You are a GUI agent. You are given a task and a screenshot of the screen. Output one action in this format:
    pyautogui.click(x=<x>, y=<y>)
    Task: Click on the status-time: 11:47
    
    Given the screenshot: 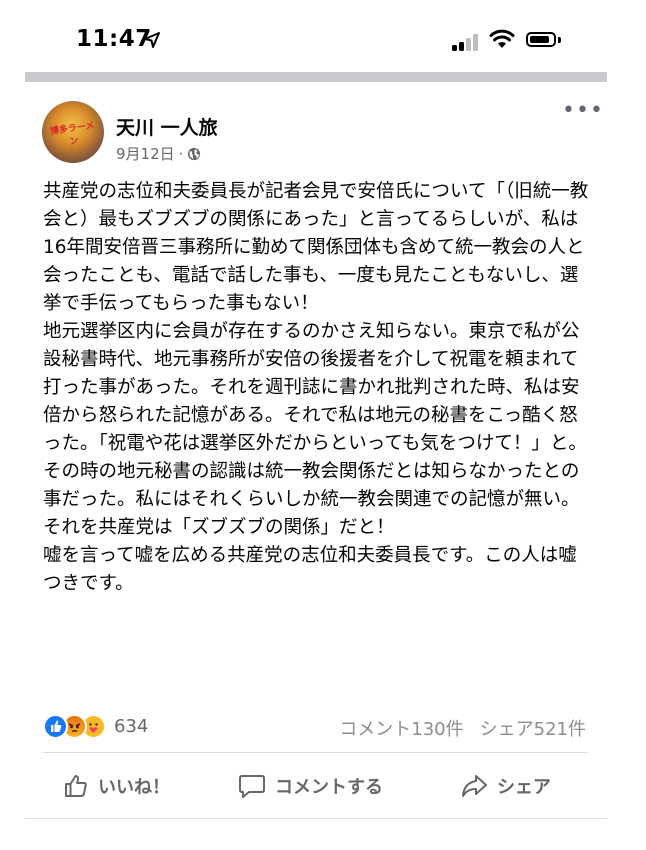 What is the action you would take?
    pyautogui.click(x=114, y=39)
    